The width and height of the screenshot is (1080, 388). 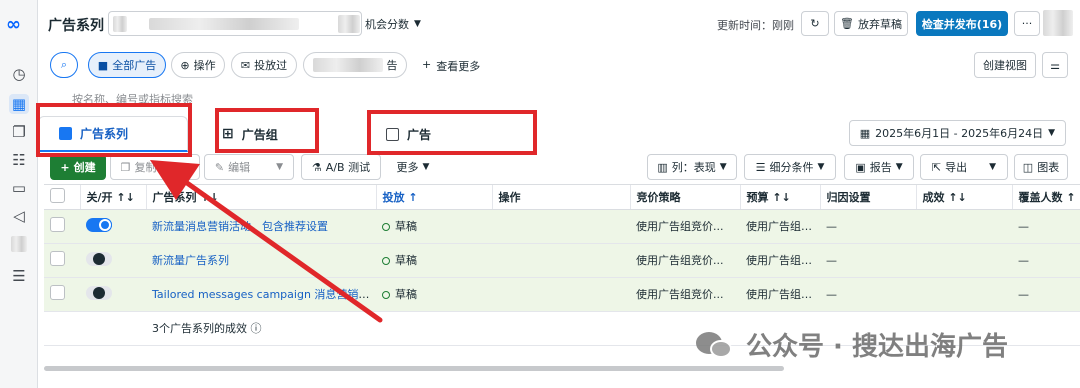 What do you see at coordinates (19, 188) in the screenshot?
I see `billing-icon: ▭` at bounding box center [19, 188].